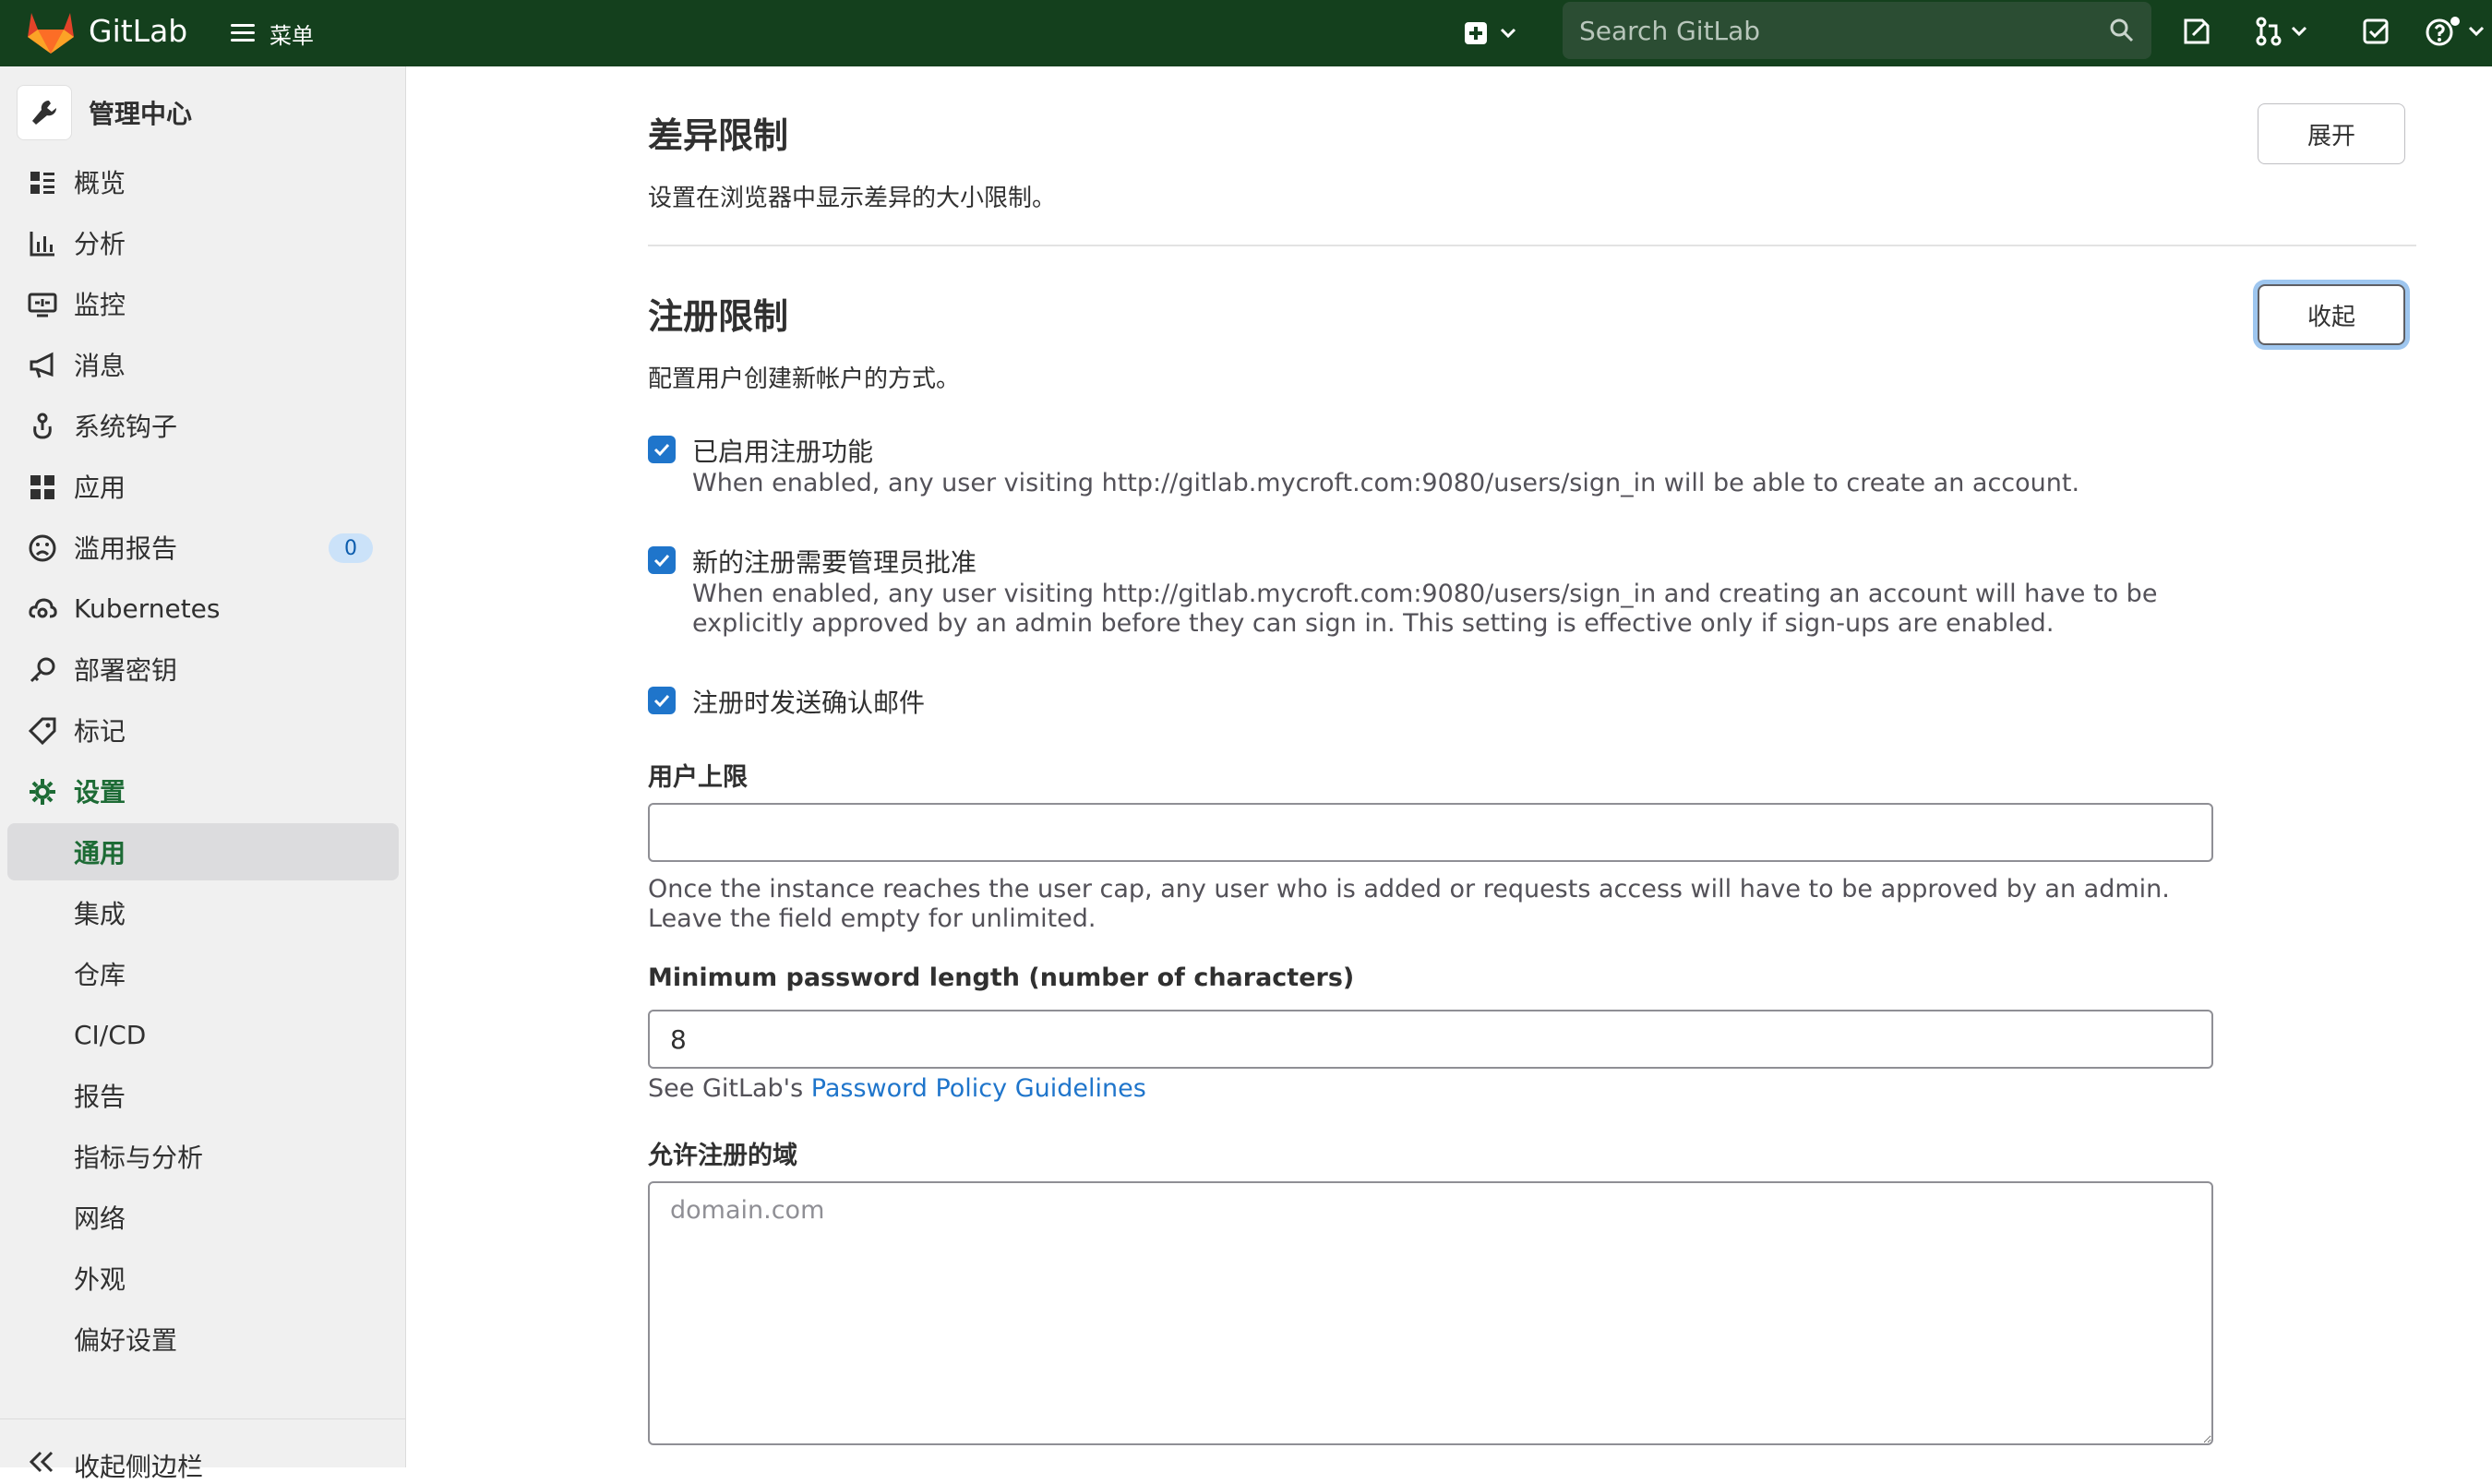 The height and width of the screenshot is (1484, 2492). I want to click on collapse-sidebar-label: 收起侧边栏, so click(139, 1467).